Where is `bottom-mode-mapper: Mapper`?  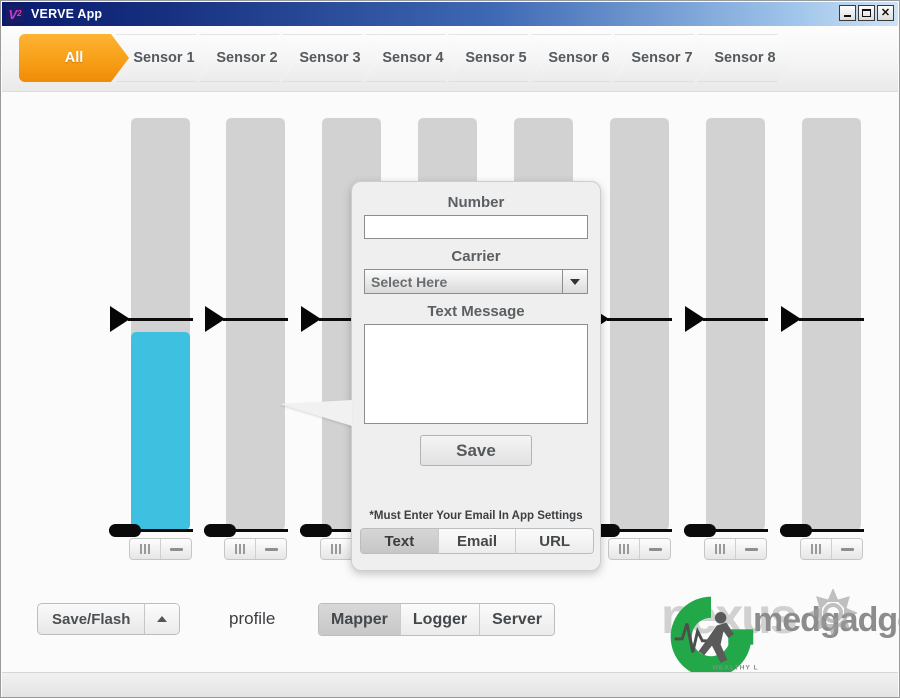 bottom-mode-mapper: Mapper is located at coordinates (359, 619).